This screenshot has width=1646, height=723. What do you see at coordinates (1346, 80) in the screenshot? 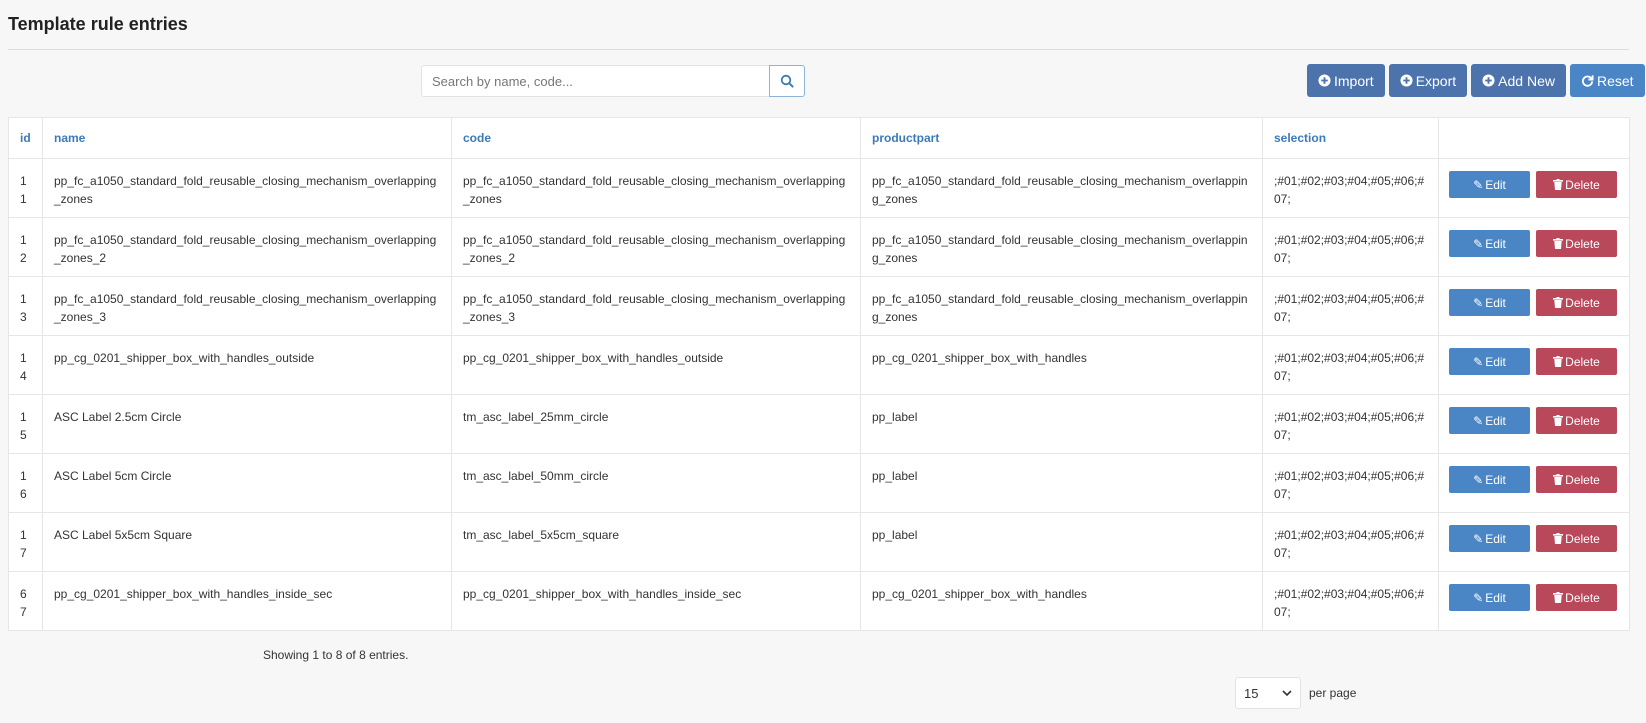
I see `import-button: Import` at bounding box center [1346, 80].